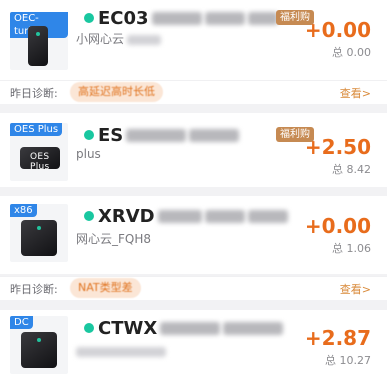  I want to click on device-id: XRVD, so click(126, 216).